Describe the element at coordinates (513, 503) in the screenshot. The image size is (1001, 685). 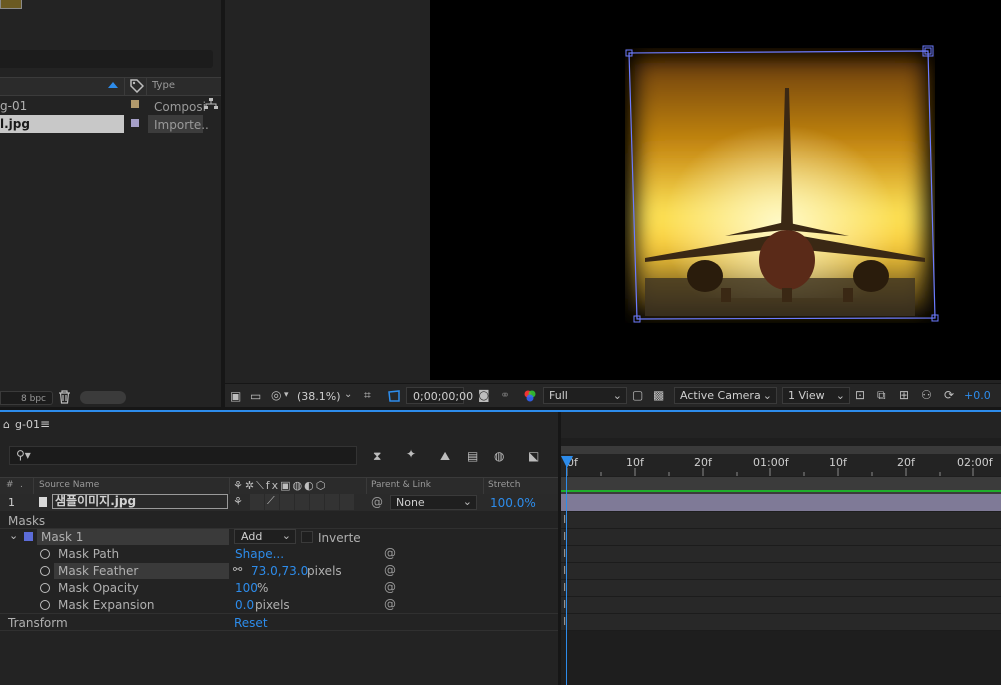
I see `stretch-value: 100.0%` at that location.